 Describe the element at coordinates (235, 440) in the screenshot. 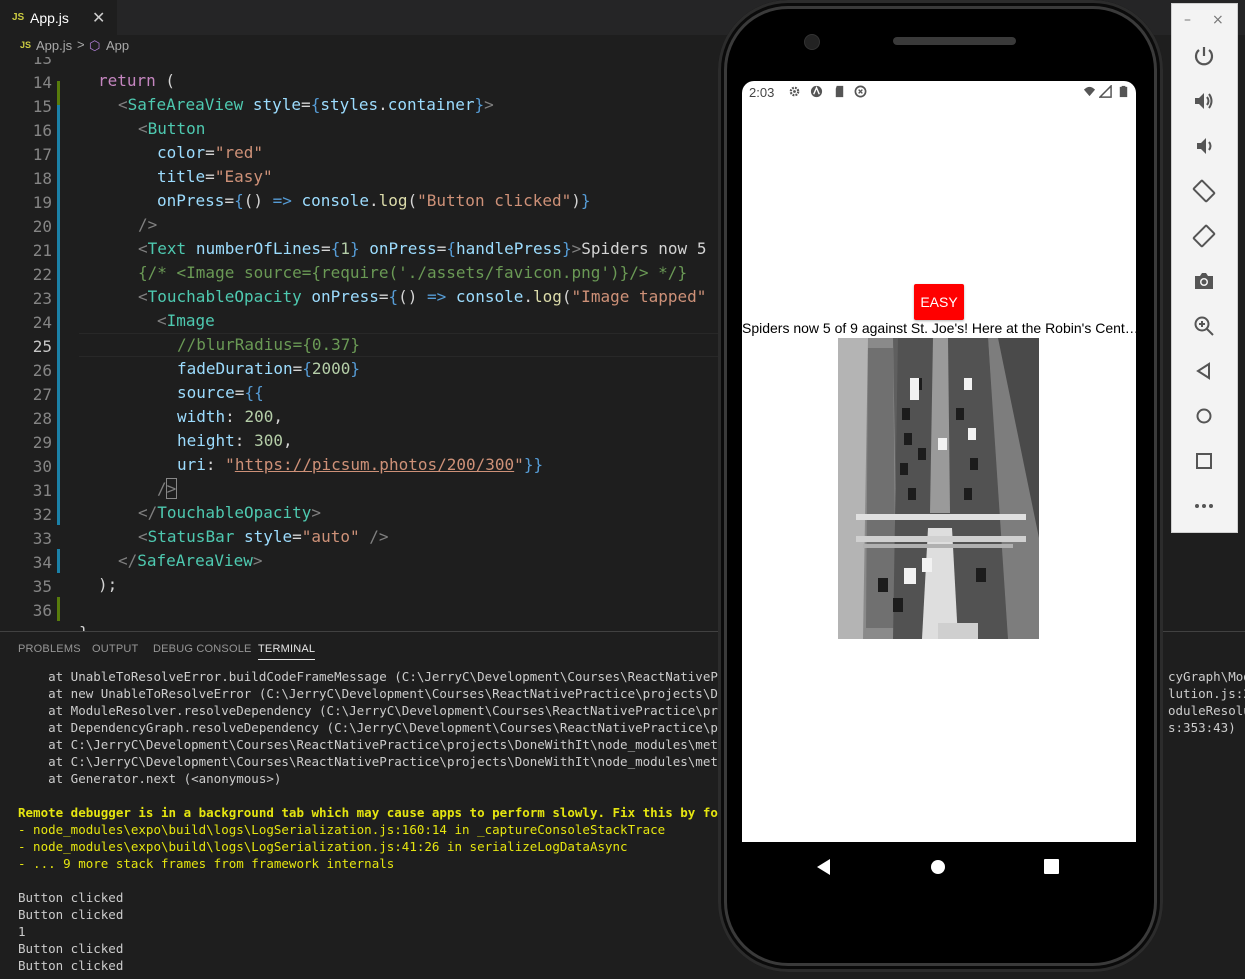

I see `code-line: height: 300,` at that location.